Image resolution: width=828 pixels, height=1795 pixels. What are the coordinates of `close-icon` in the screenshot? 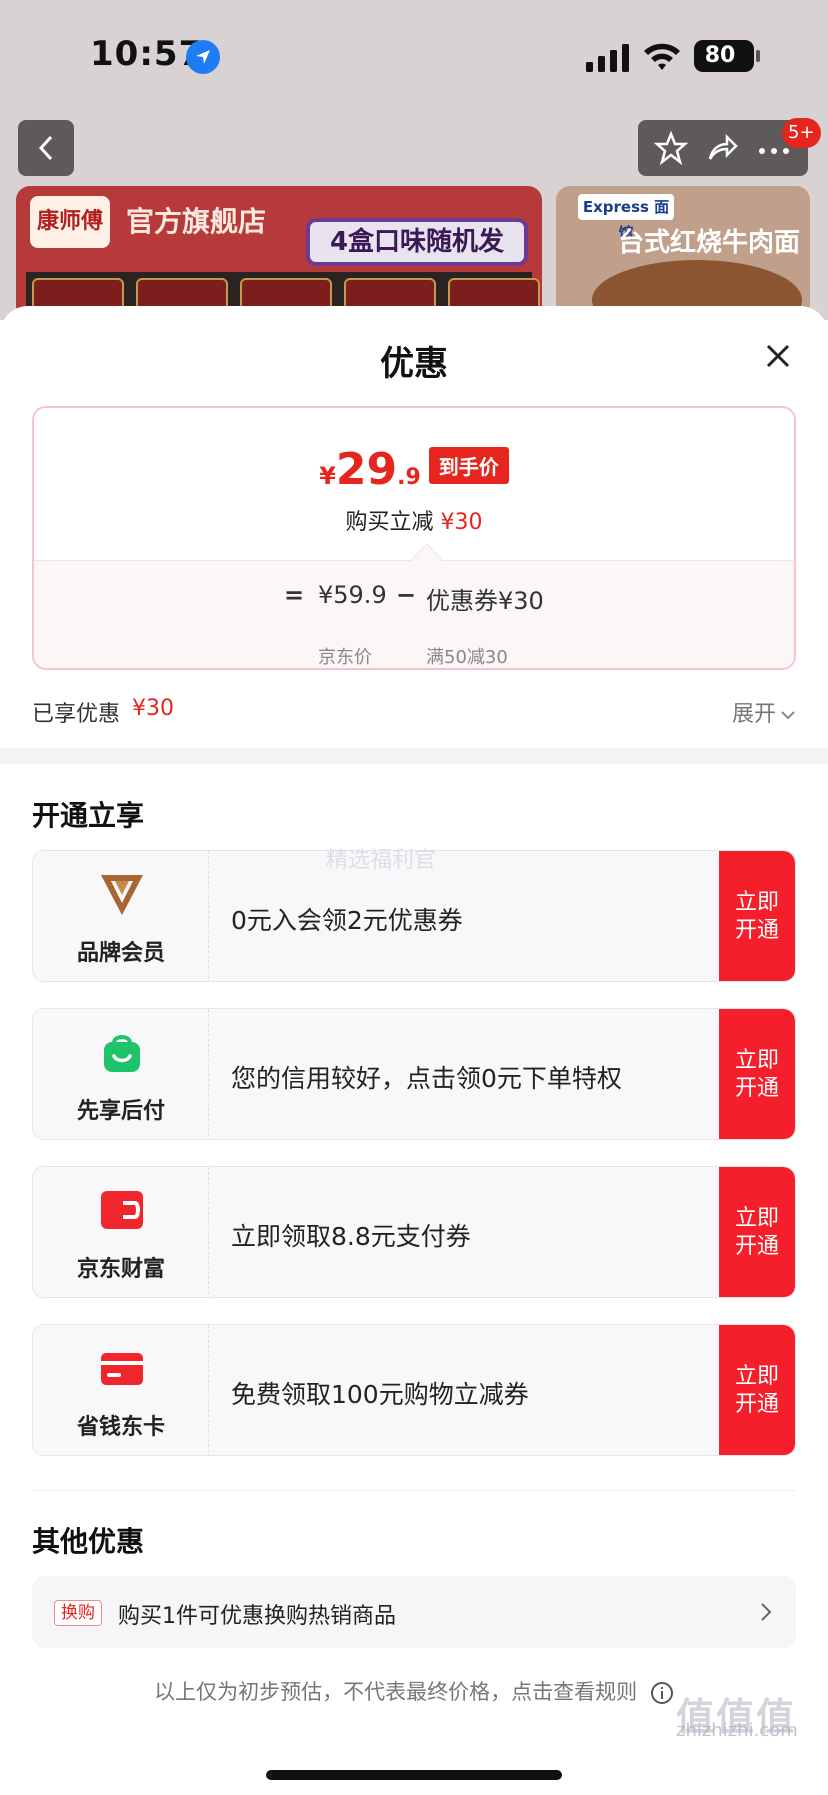 It's located at (778, 356).